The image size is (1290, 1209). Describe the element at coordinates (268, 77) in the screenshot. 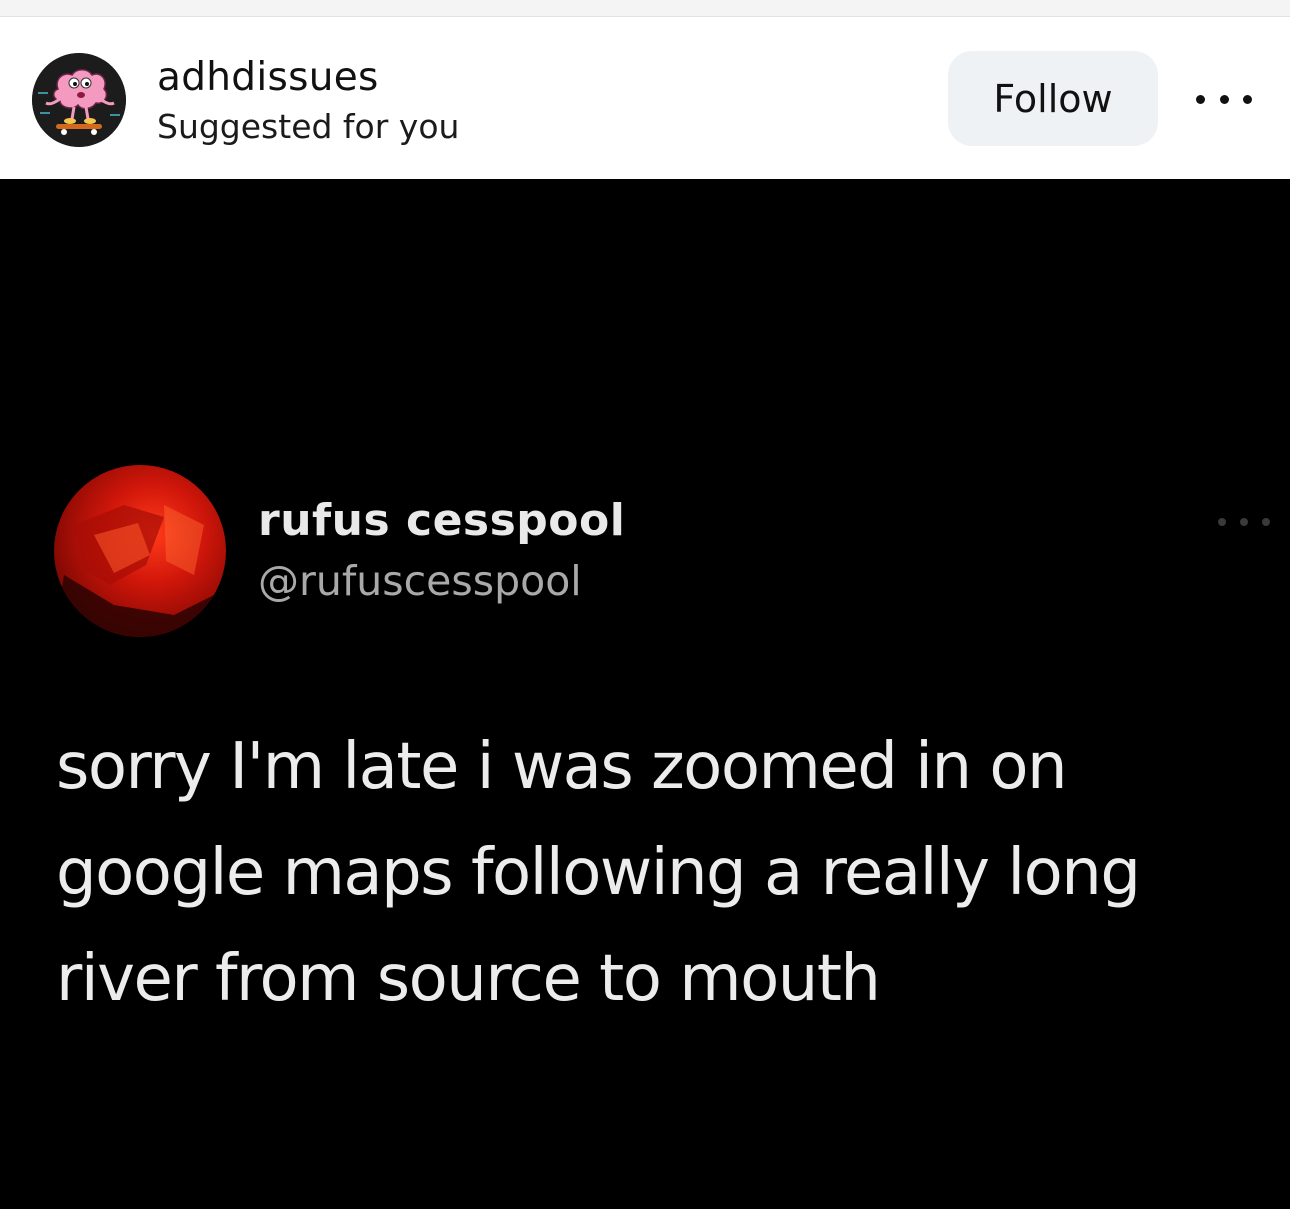

I see `account-username: adhdissues` at that location.